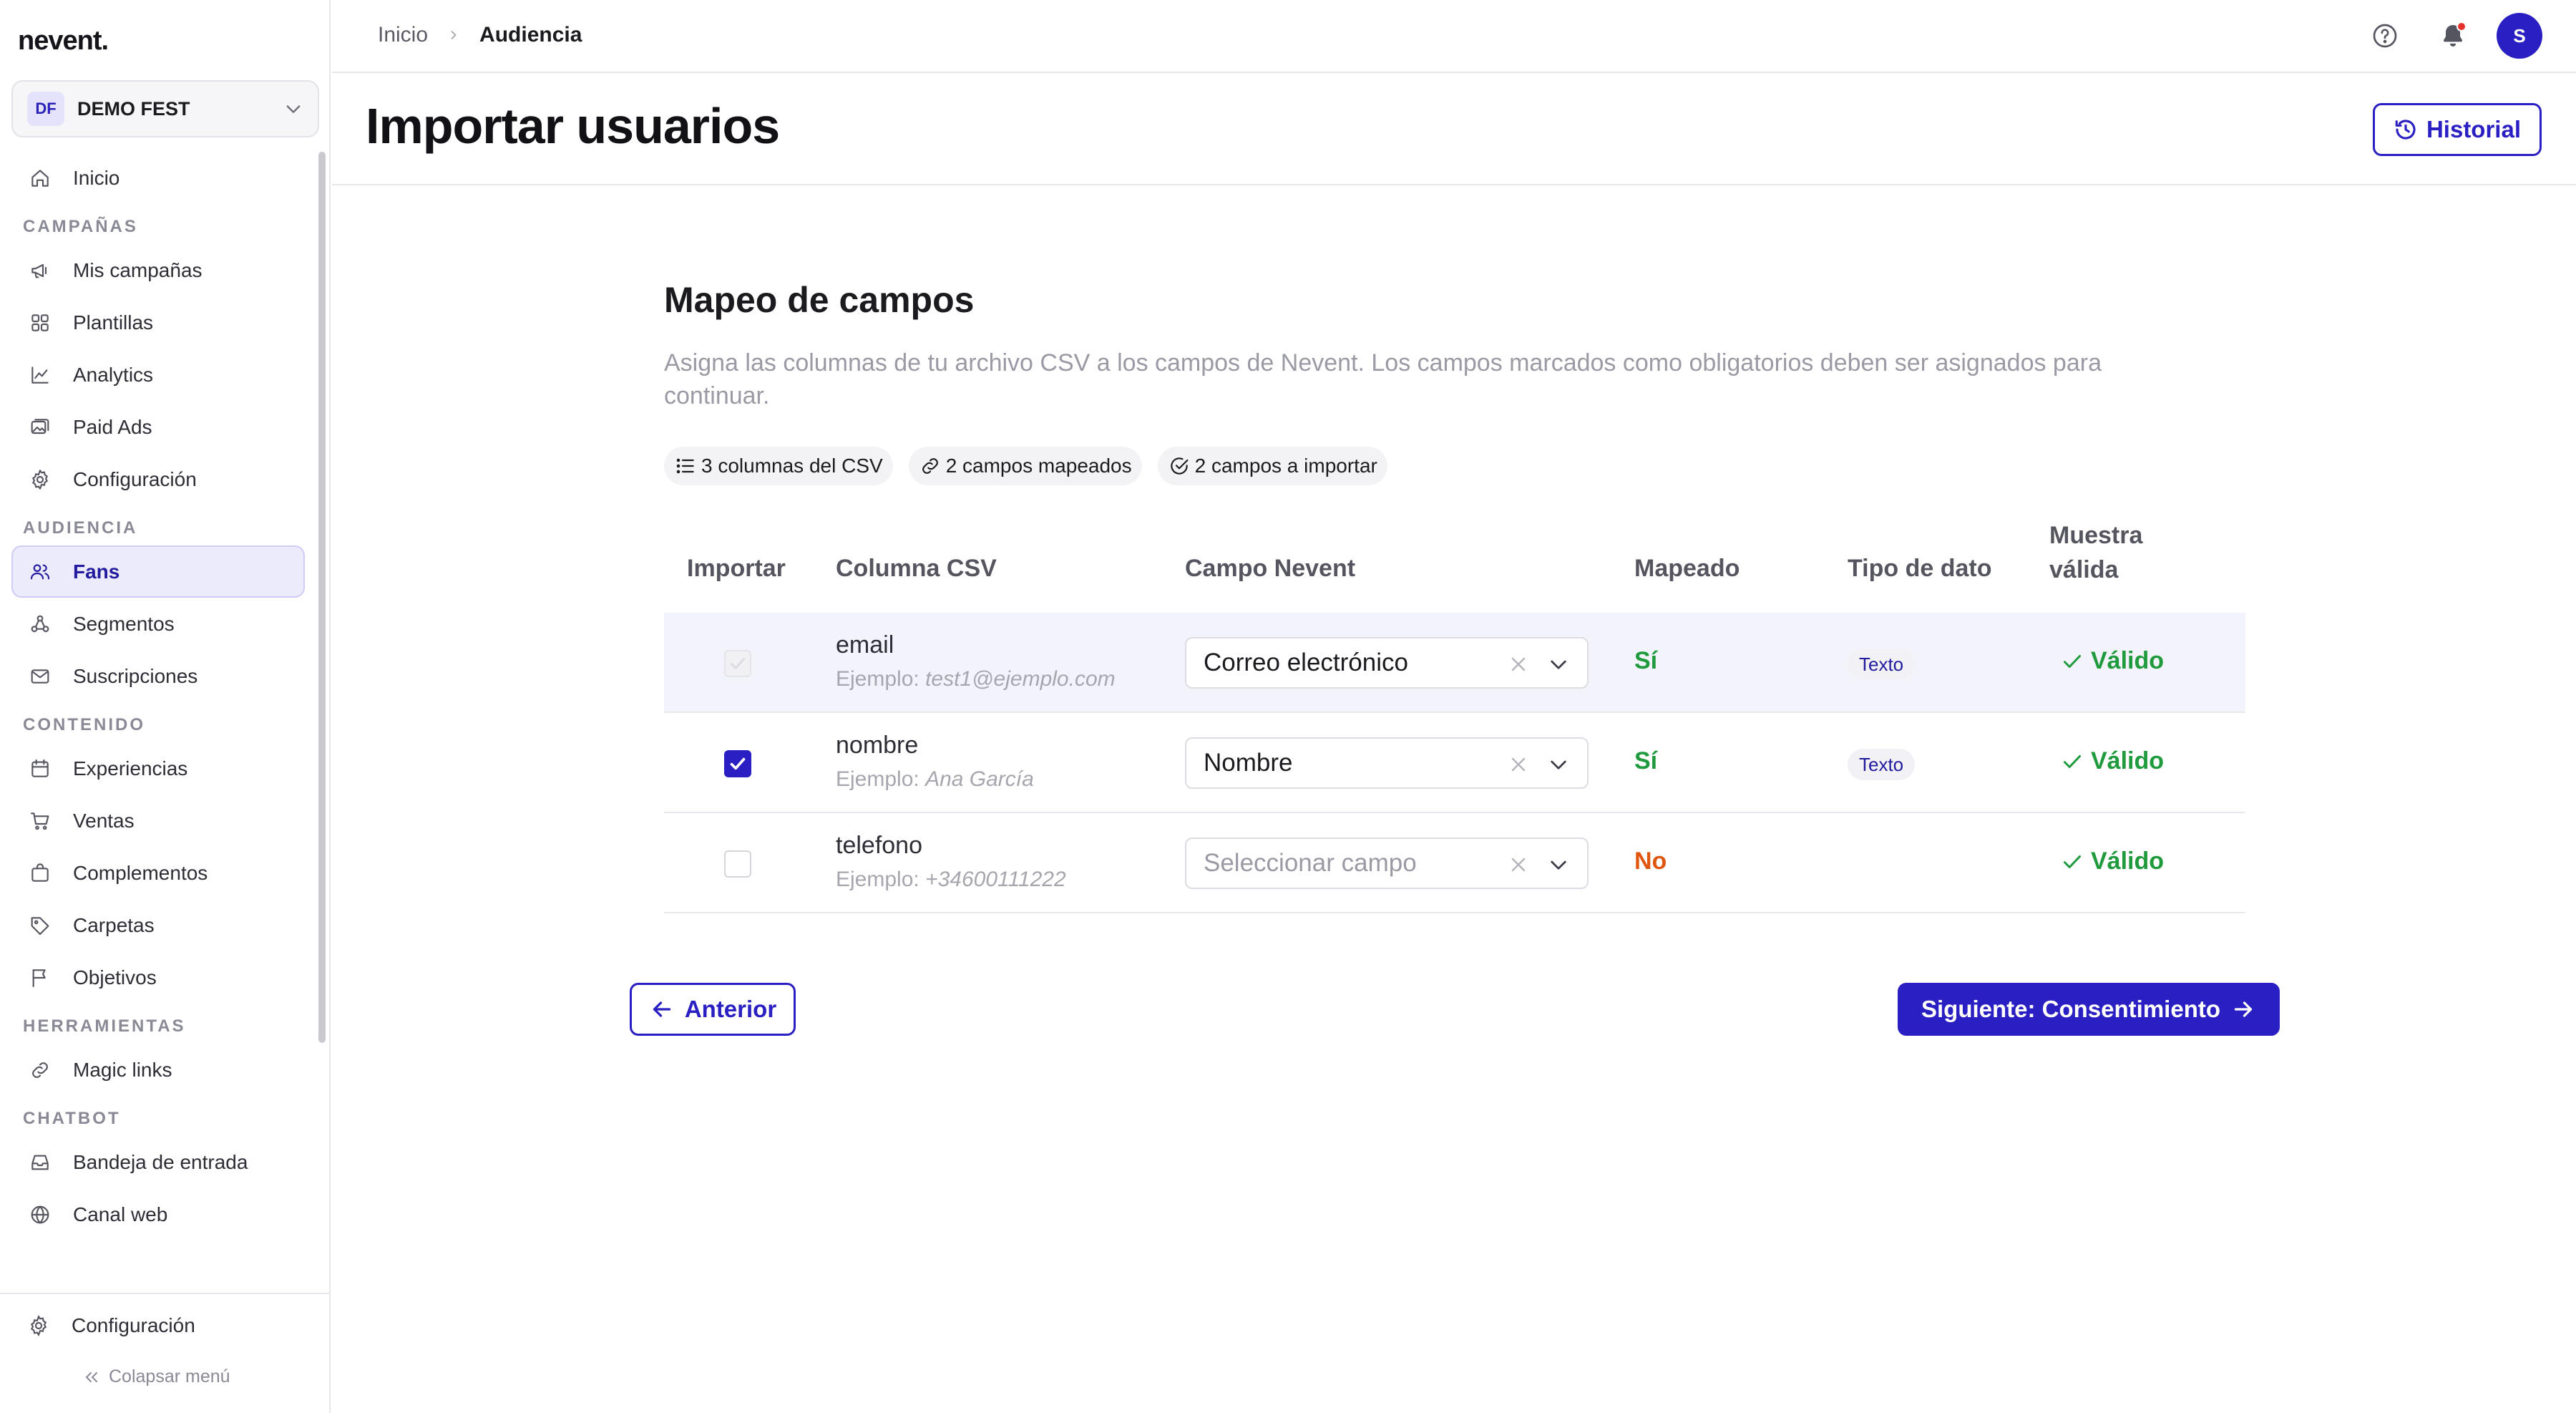  Describe the element at coordinates (80, 528) in the screenshot. I see `nav-section-title: AUDIENCIA` at that location.